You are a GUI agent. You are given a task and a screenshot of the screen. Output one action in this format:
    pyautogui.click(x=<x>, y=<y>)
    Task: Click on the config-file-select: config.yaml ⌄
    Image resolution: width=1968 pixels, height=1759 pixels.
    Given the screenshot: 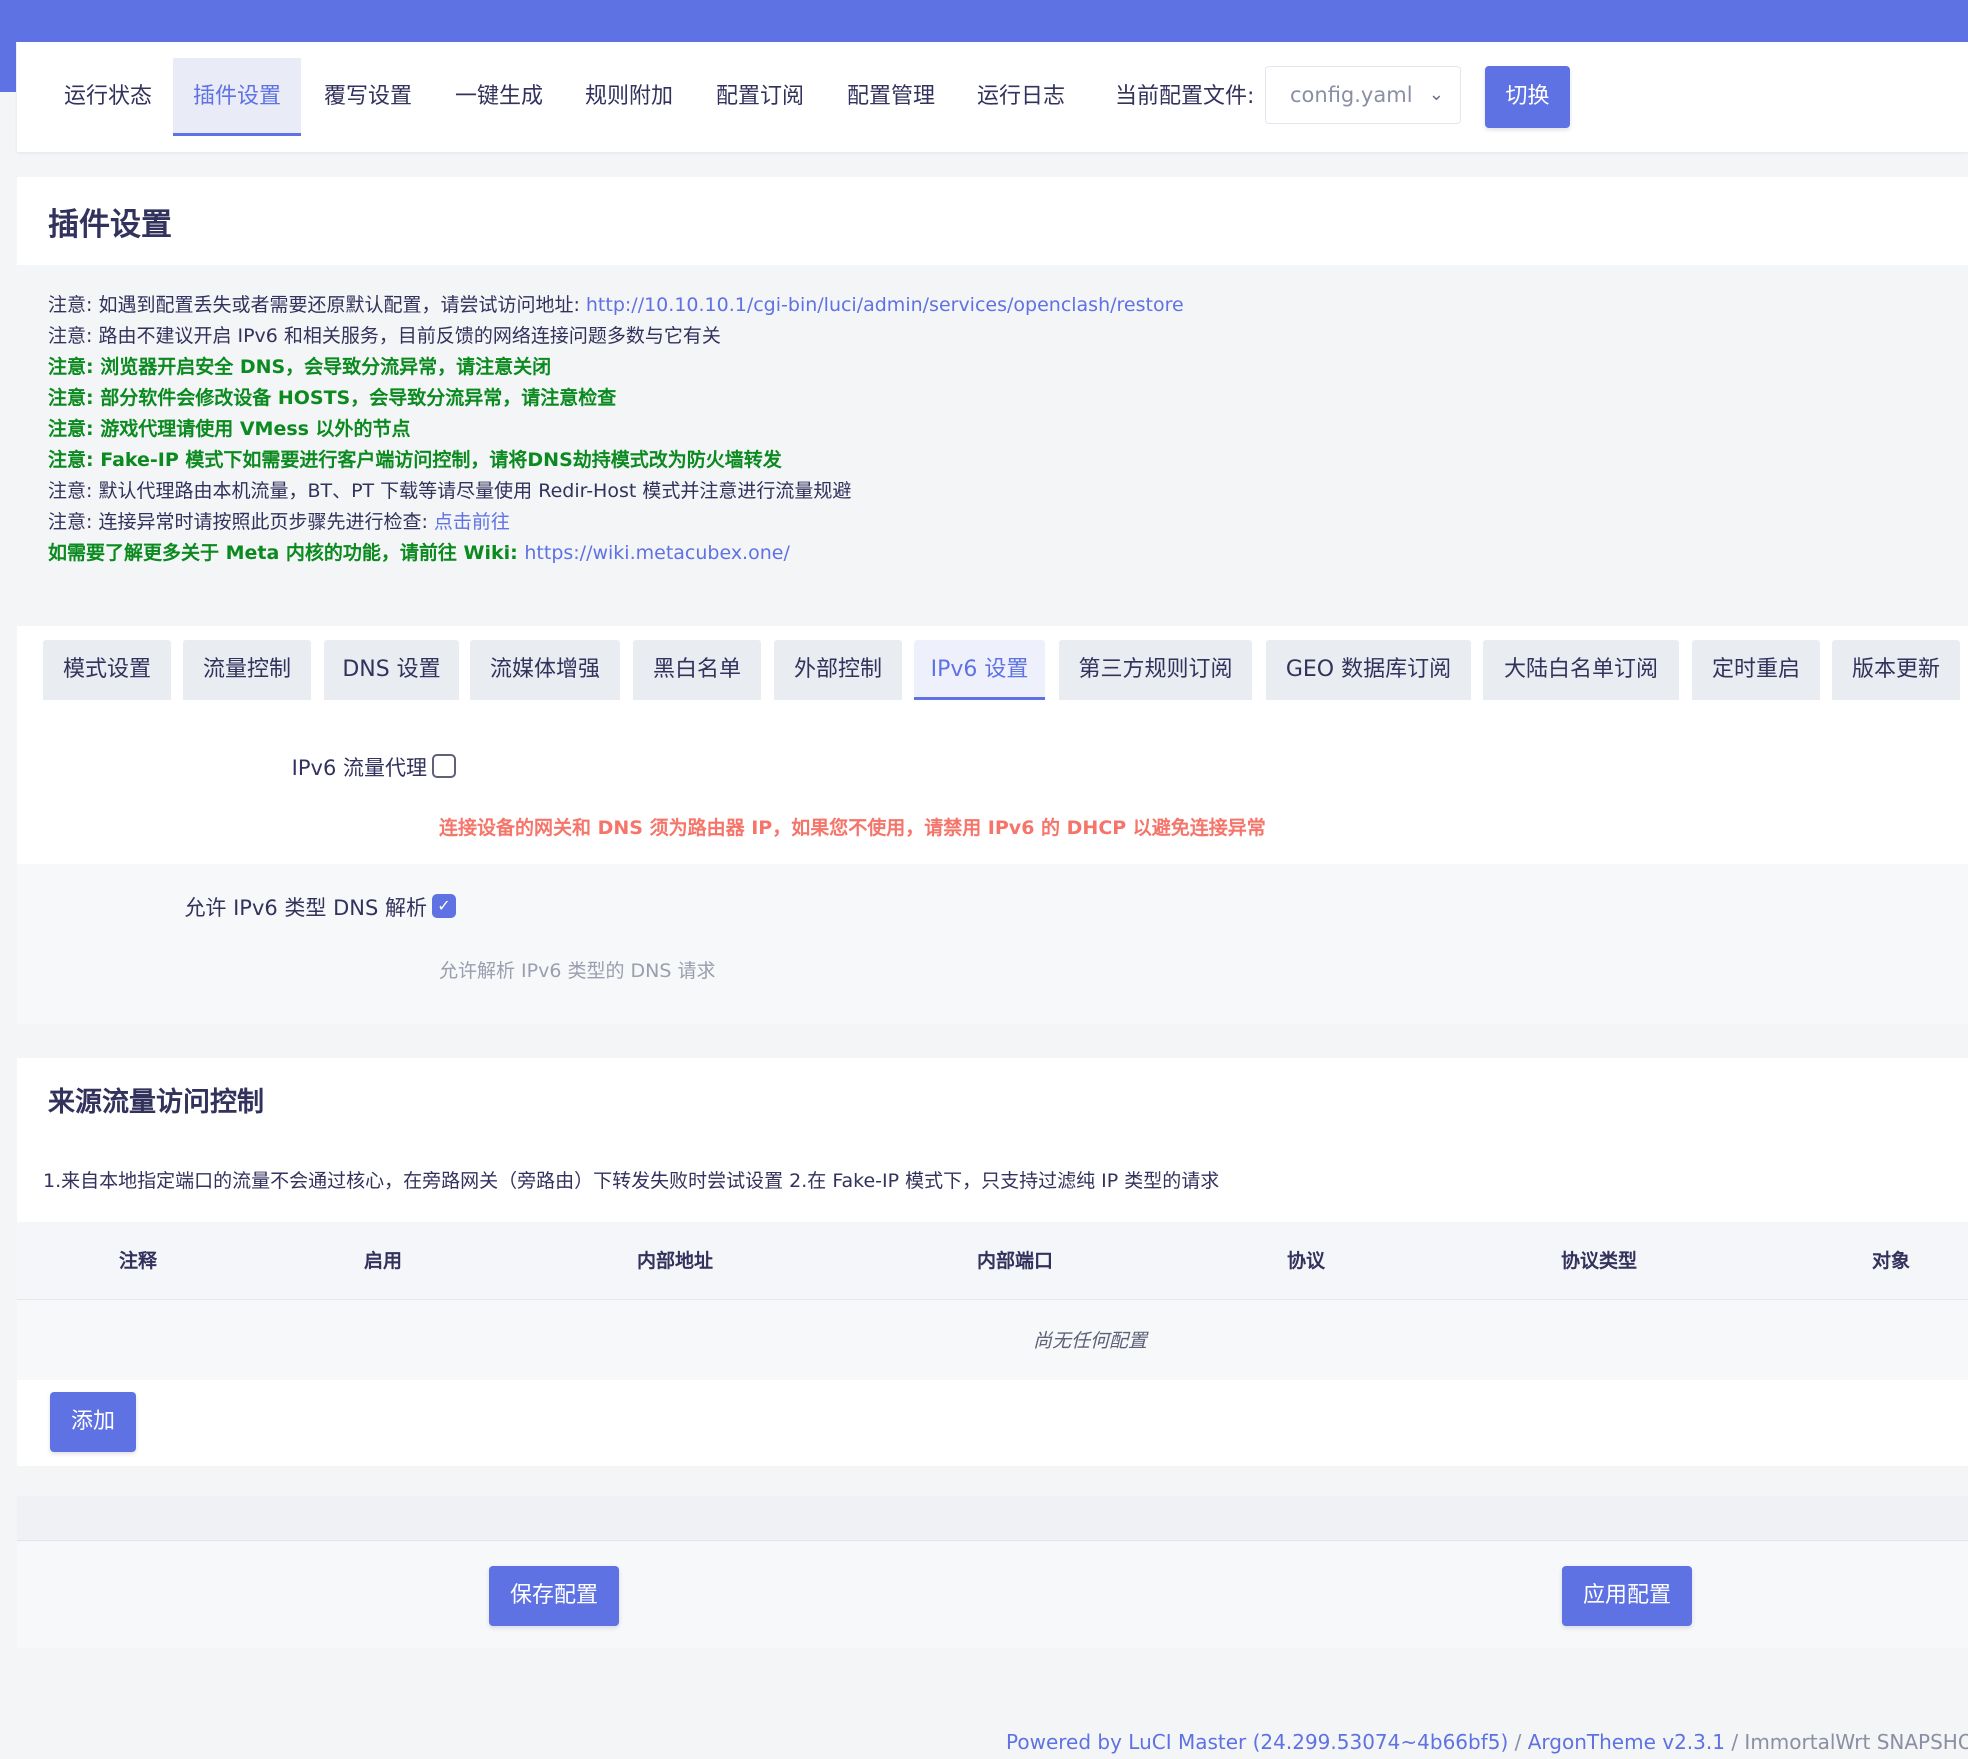 What is the action you would take?
    pyautogui.click(x=1363, y=95)
    